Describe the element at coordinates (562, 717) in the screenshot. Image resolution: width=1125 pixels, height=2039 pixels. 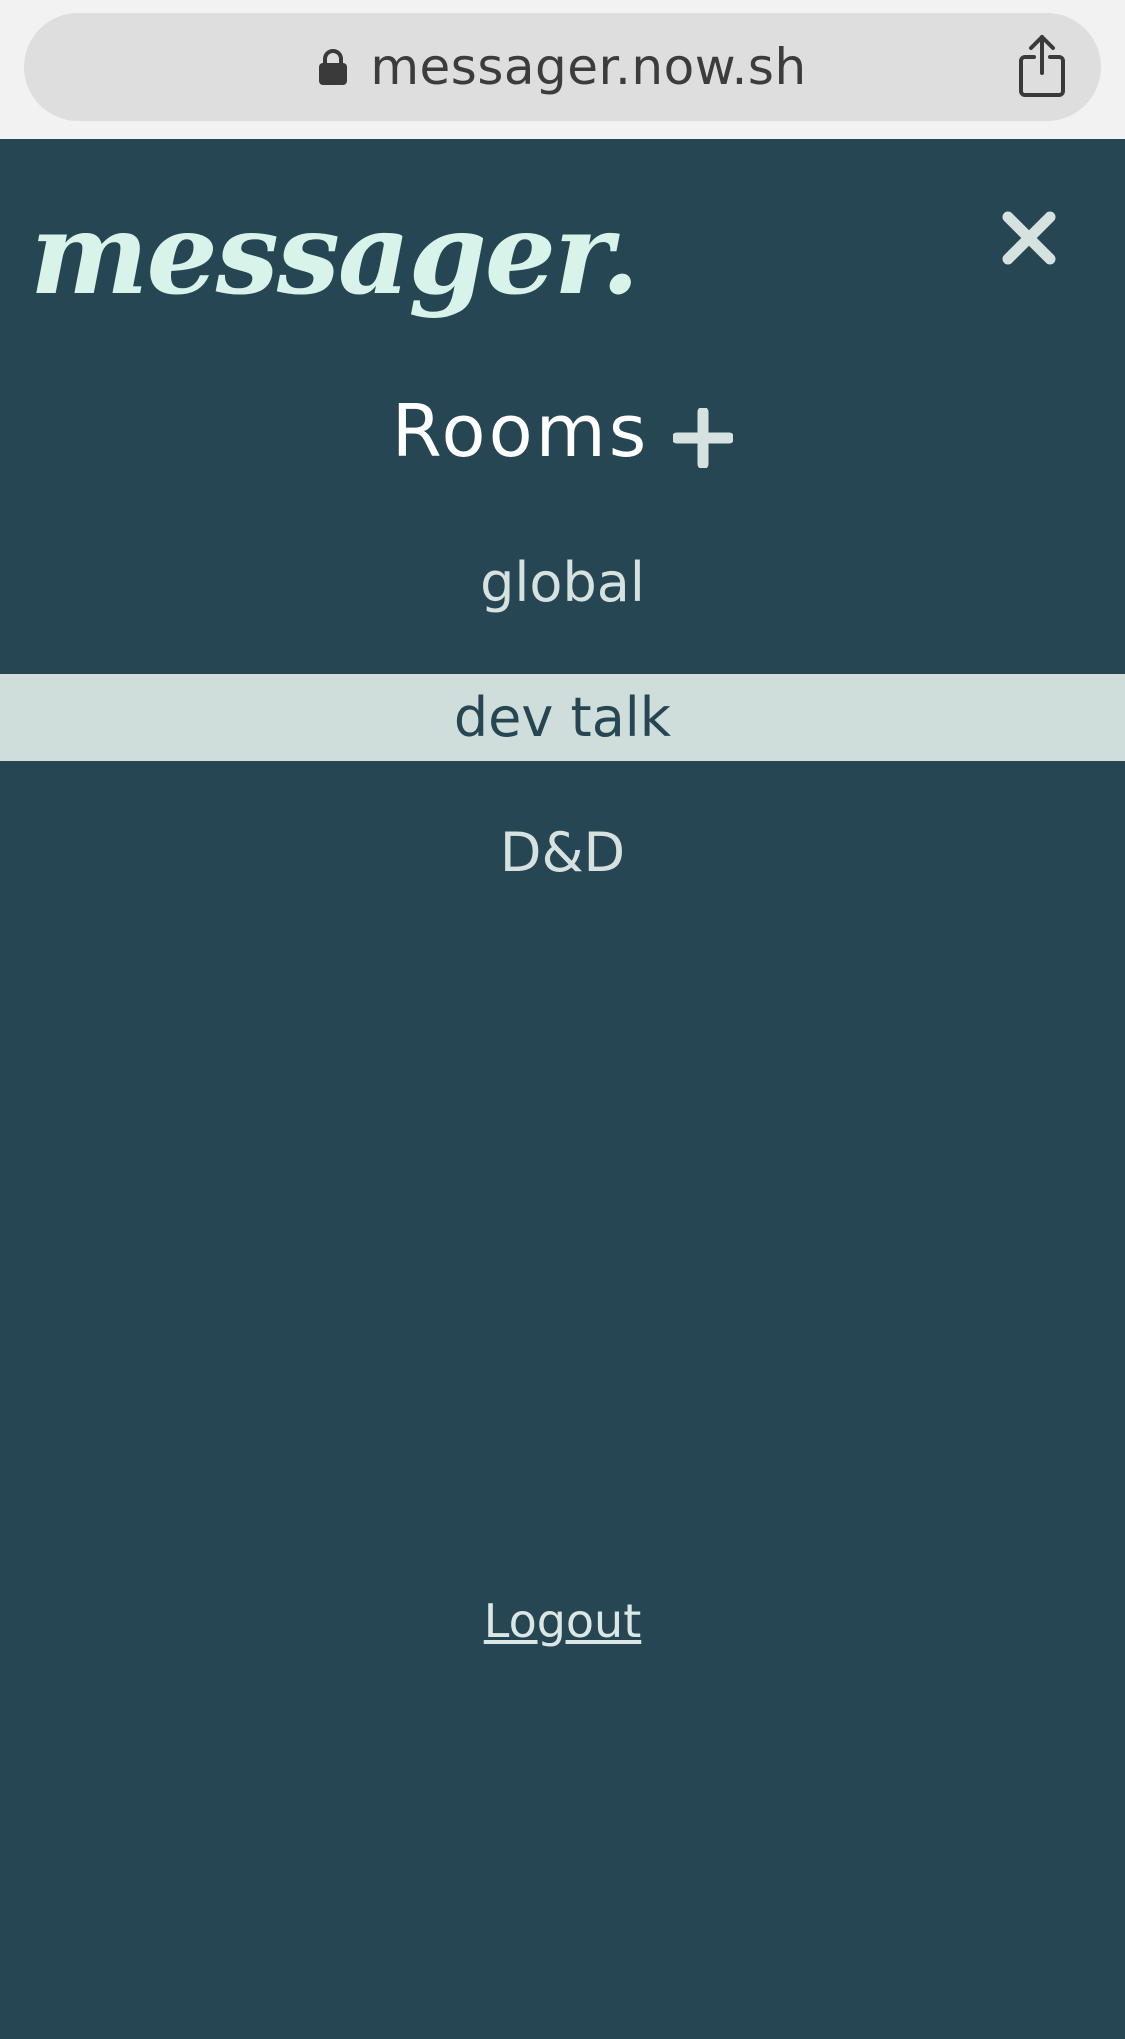
I see `room-item-dev-talk: dev talk` at that location.